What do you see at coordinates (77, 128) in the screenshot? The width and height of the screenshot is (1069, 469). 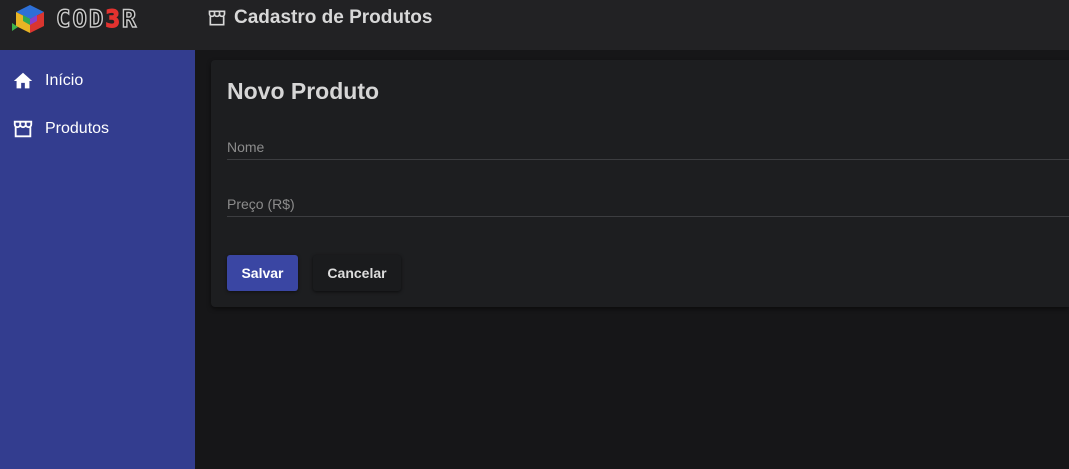 I see `sidebar-item-label: Produtos` at bounding box center [77, 128].